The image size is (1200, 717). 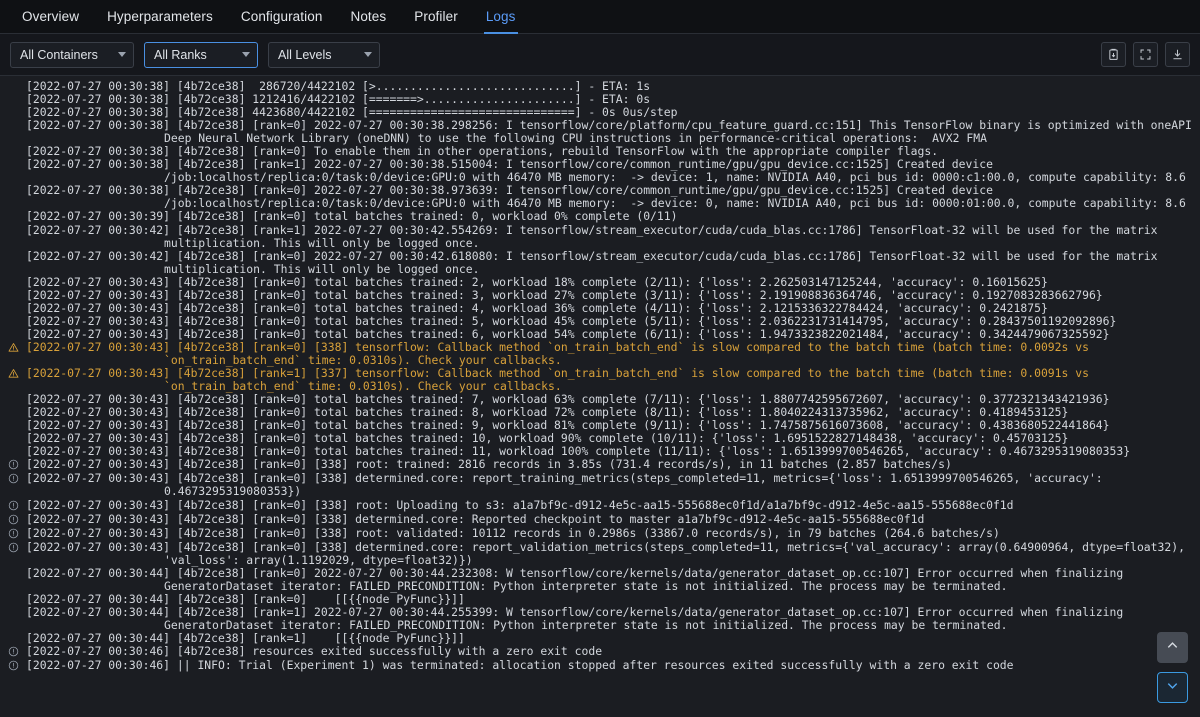 I want to click on chevron-up-icon, so click(x=1172, y=648).